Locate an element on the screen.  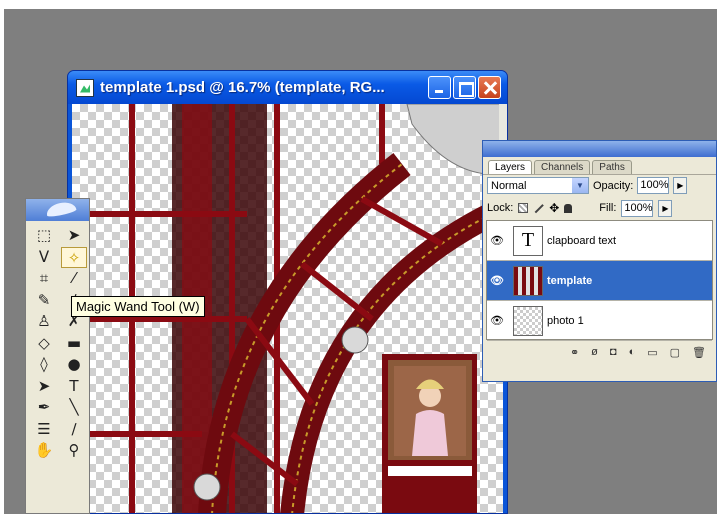
chevron-down-icon: ▼ is located at coordinates (580, 185).